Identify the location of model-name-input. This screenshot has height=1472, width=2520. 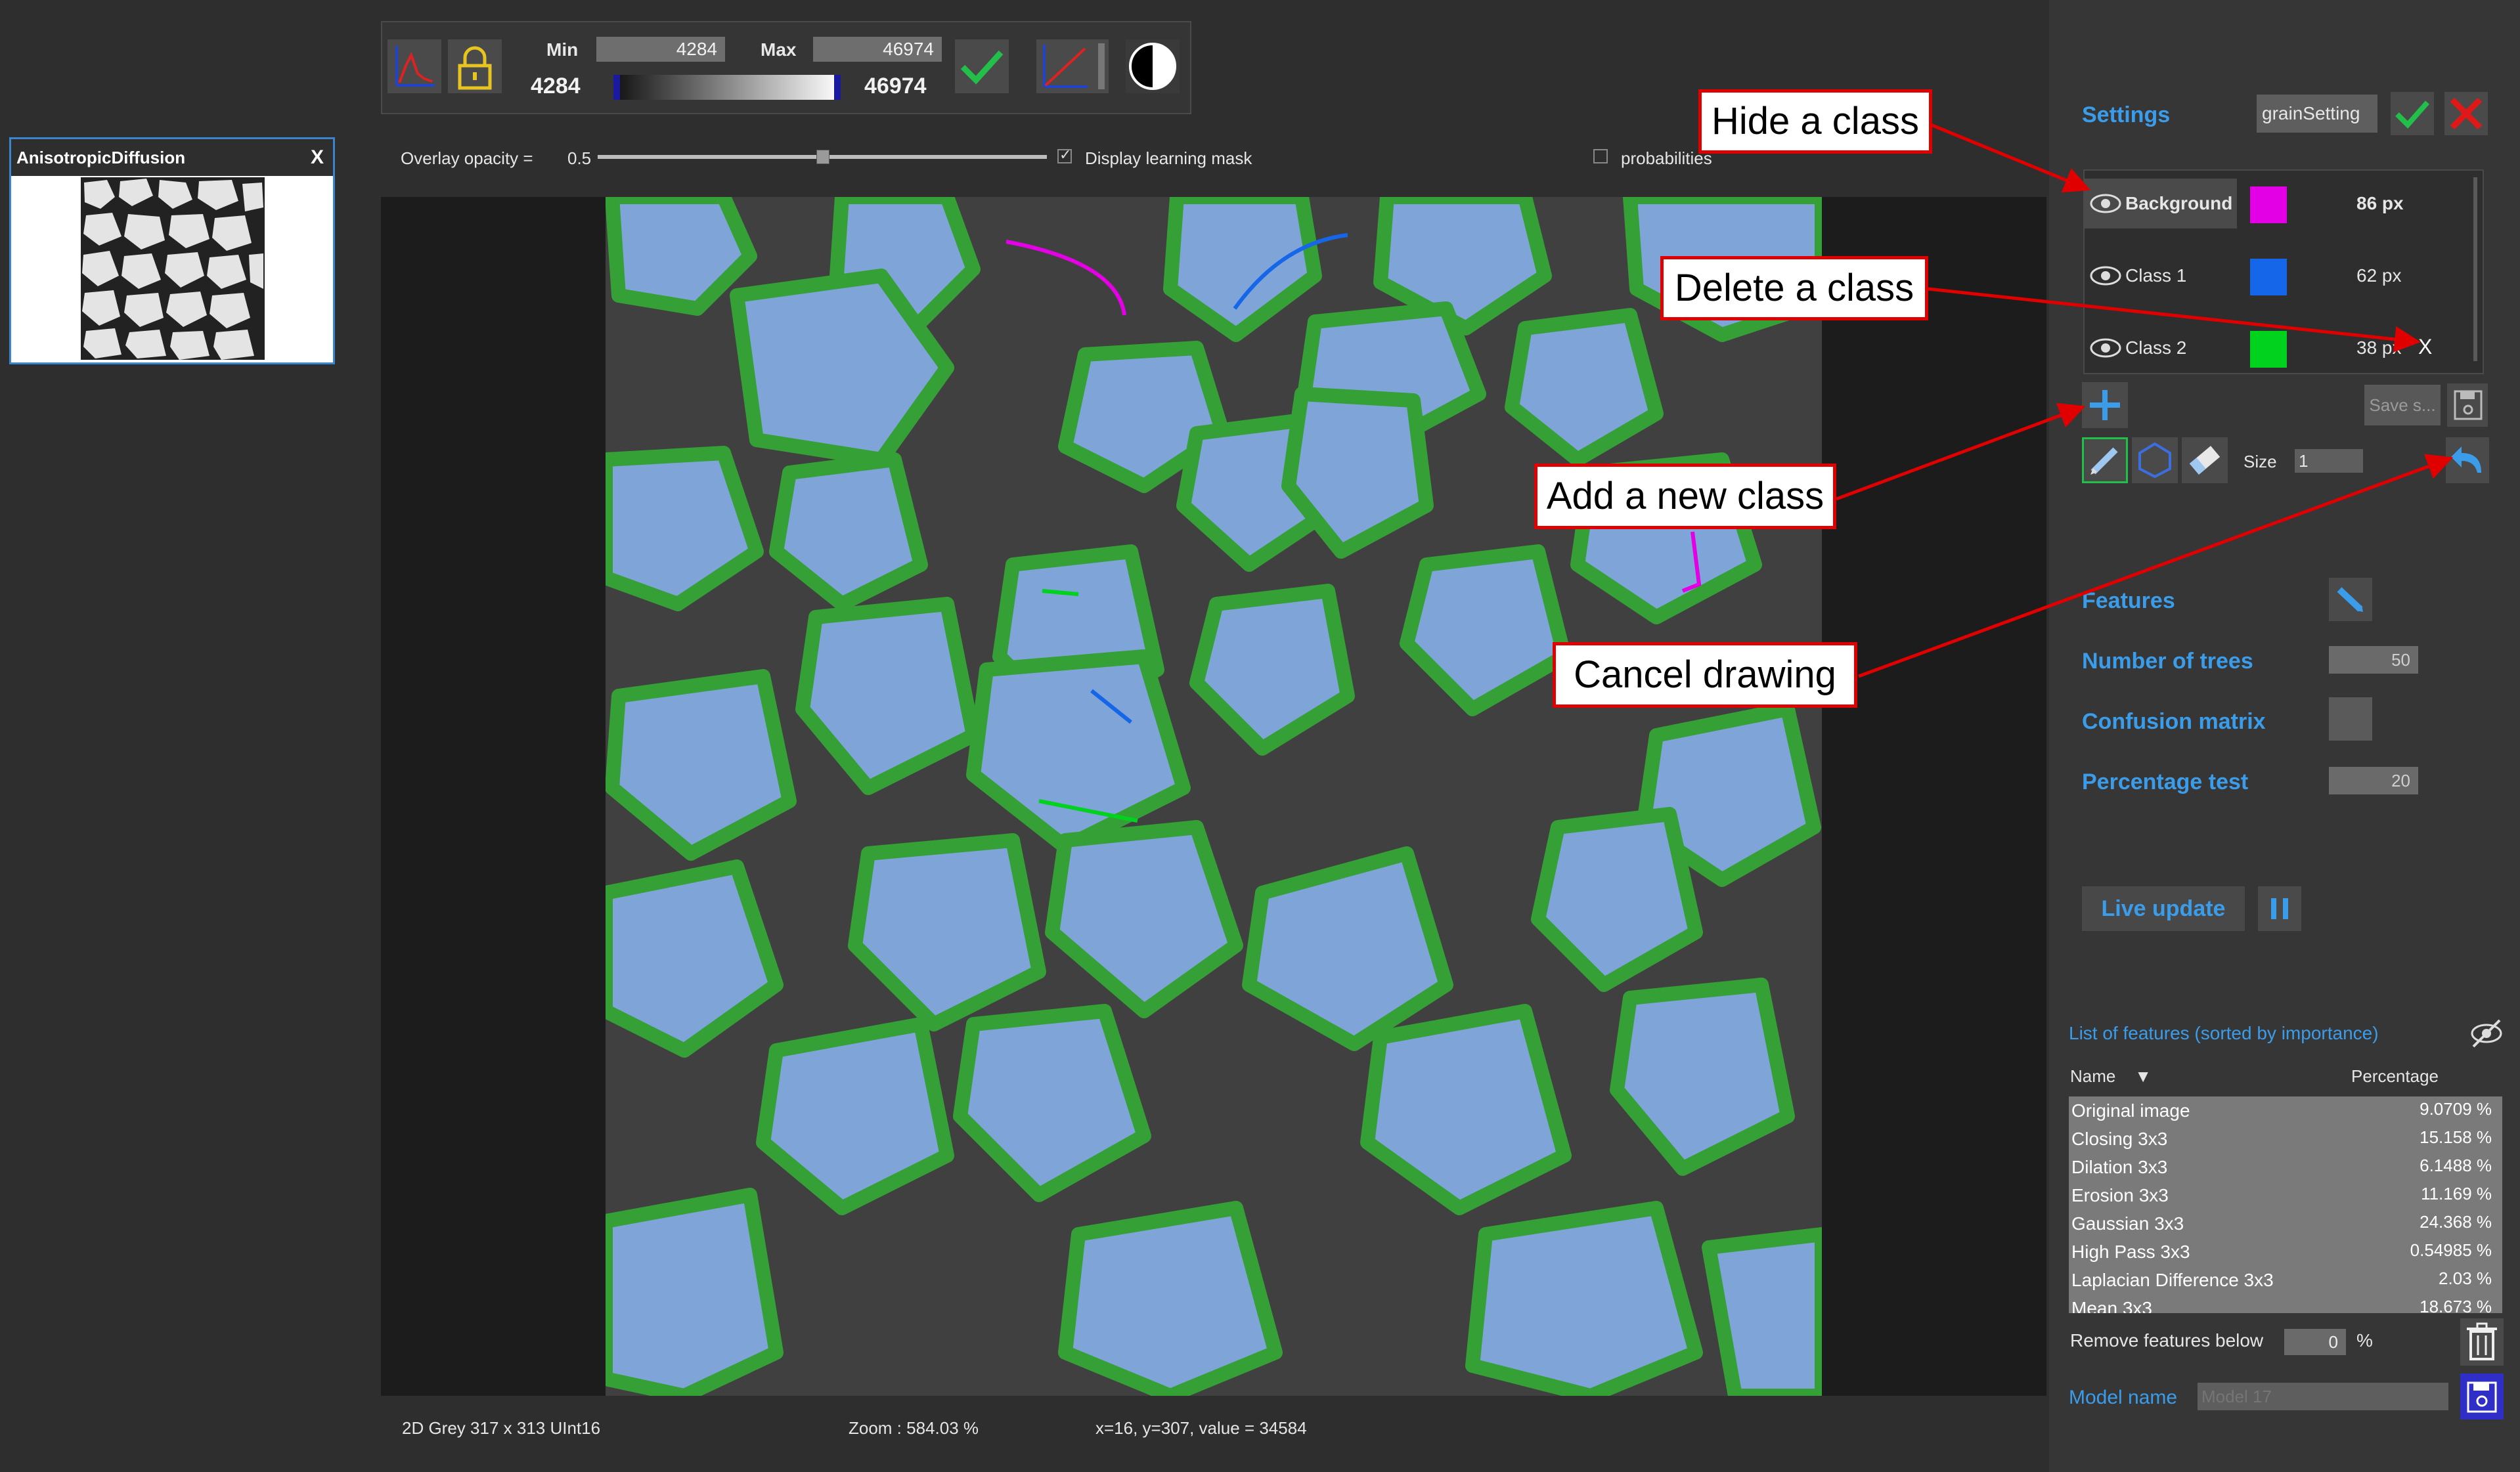
(2323, 1397).